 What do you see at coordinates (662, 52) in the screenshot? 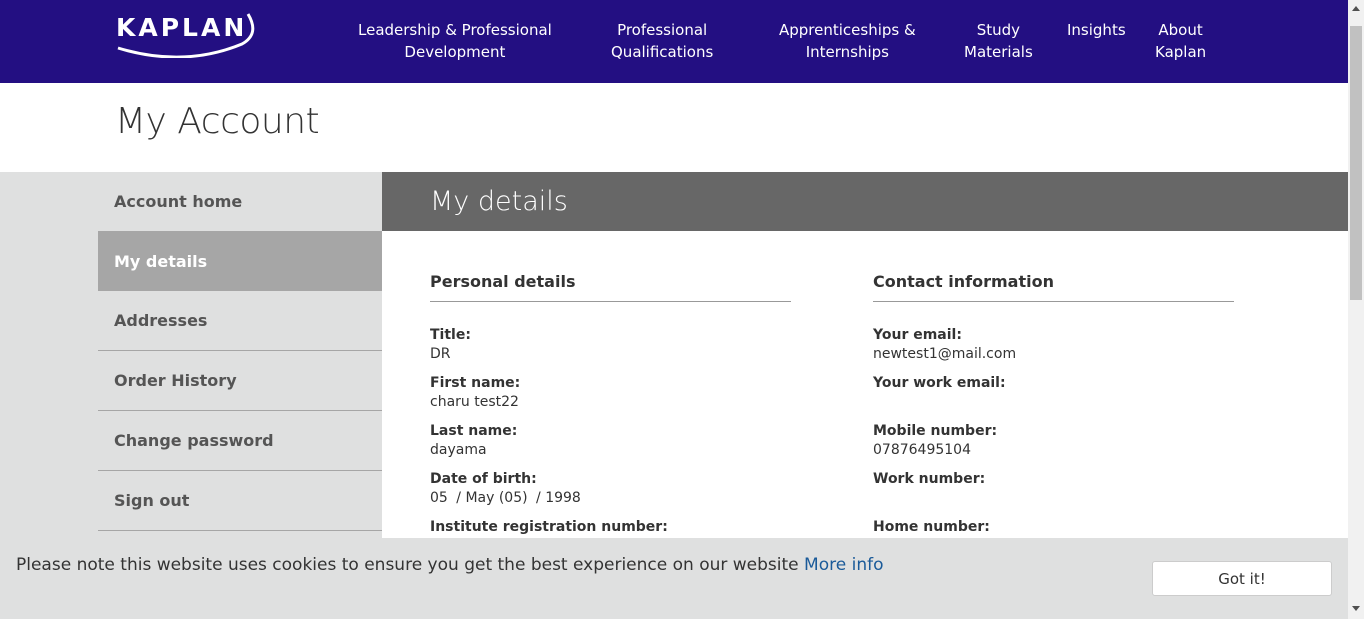
I see `nav-qualifications-line2: Qualifications` at bounding box center [662, 52].